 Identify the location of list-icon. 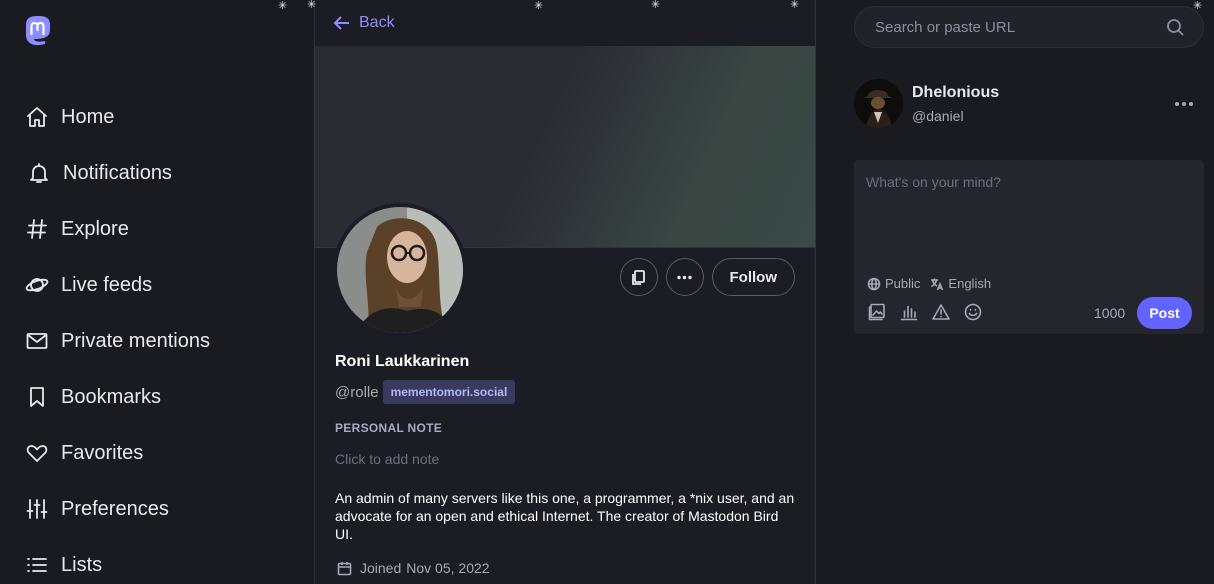
(36, 565).